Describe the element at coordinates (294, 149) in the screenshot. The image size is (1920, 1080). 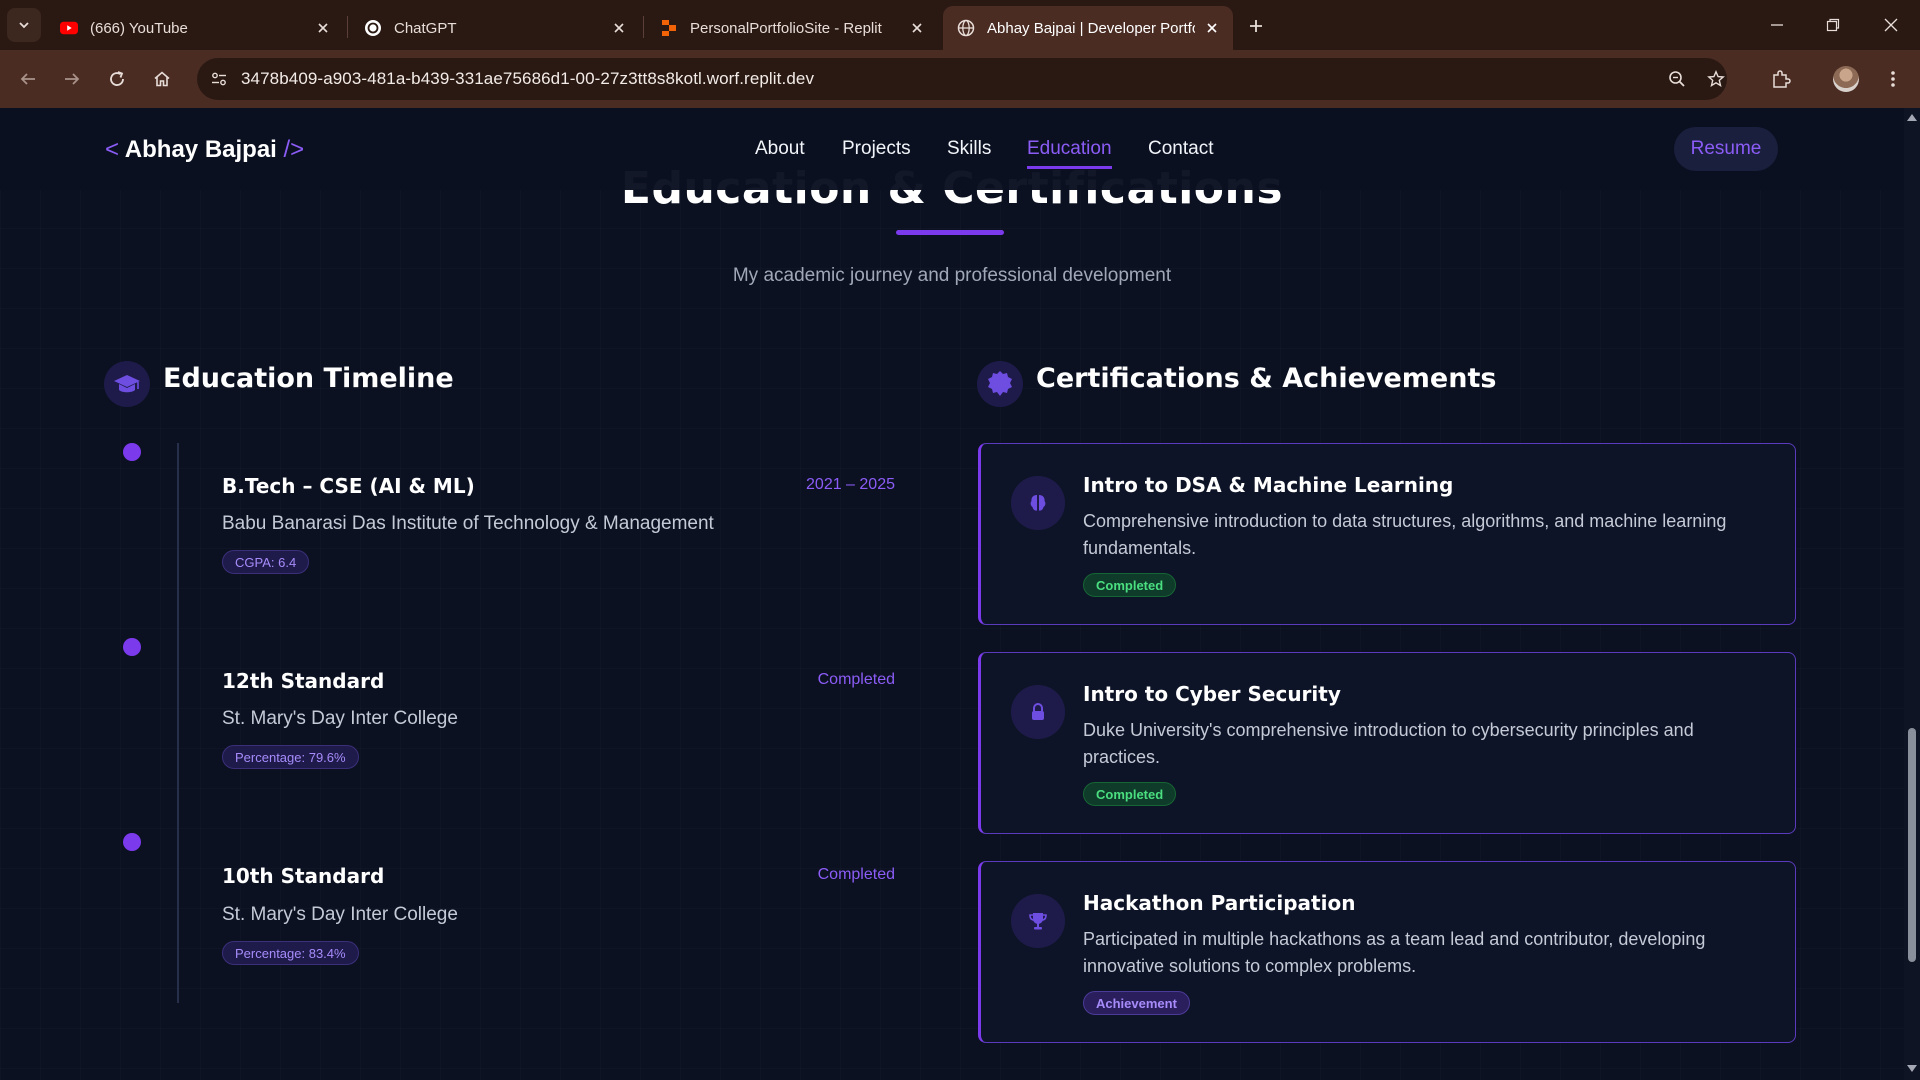
I see `logo-close-bracket: />` at that location.